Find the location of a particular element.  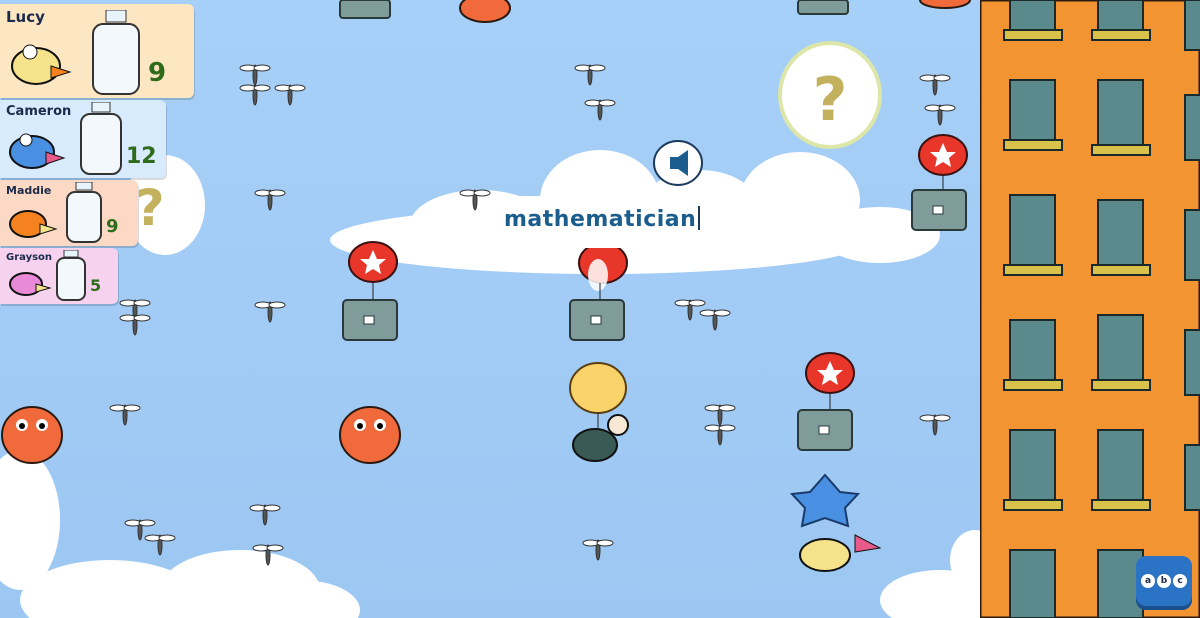

player-score: 5 is located at coordinates (96, 285).